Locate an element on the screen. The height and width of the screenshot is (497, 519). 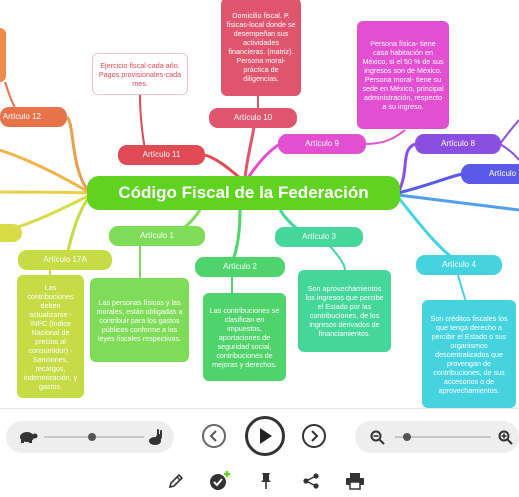
offscreen-node-top-left is located at coordinates (3, 55).